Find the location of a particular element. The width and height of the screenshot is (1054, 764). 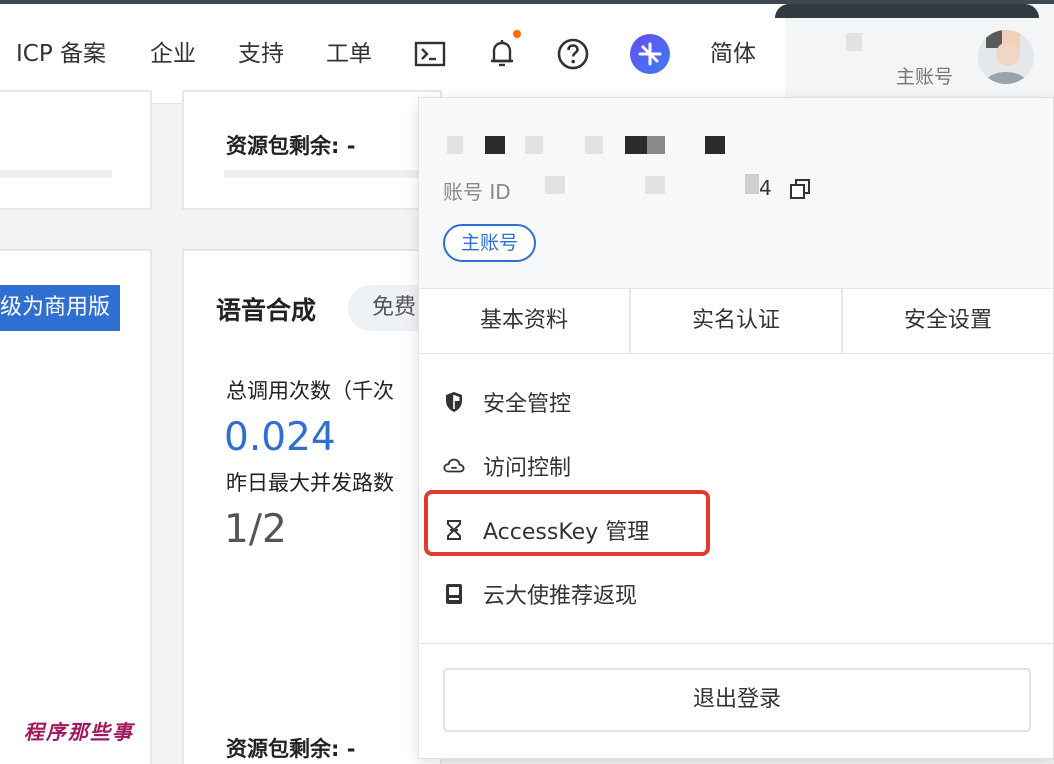

resource-card-mid-top: 资源包剩余: - is located at coordinates (313, 150).